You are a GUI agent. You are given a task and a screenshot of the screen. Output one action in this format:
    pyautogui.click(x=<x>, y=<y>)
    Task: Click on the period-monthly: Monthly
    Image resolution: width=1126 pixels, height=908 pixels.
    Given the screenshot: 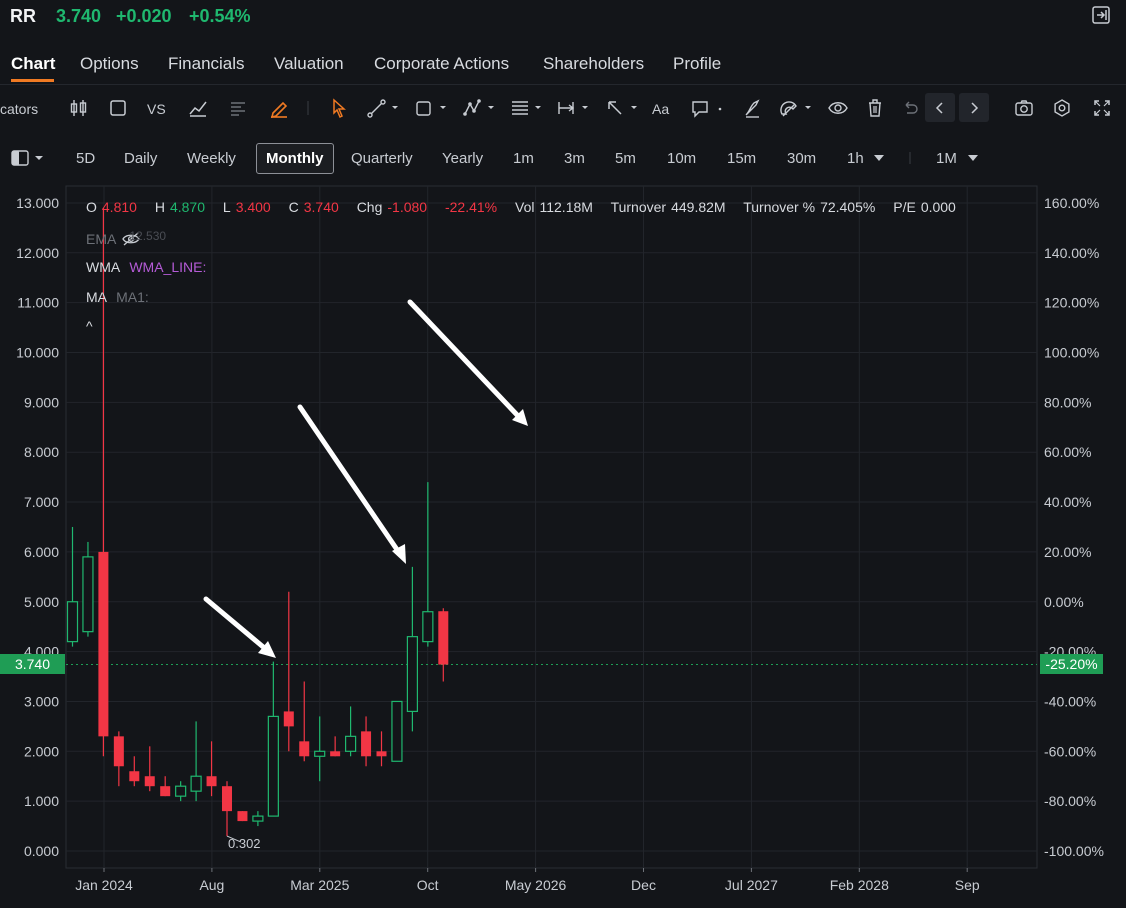 What is the action you would take?
    pyautogui.click(x=295, y=158)
    